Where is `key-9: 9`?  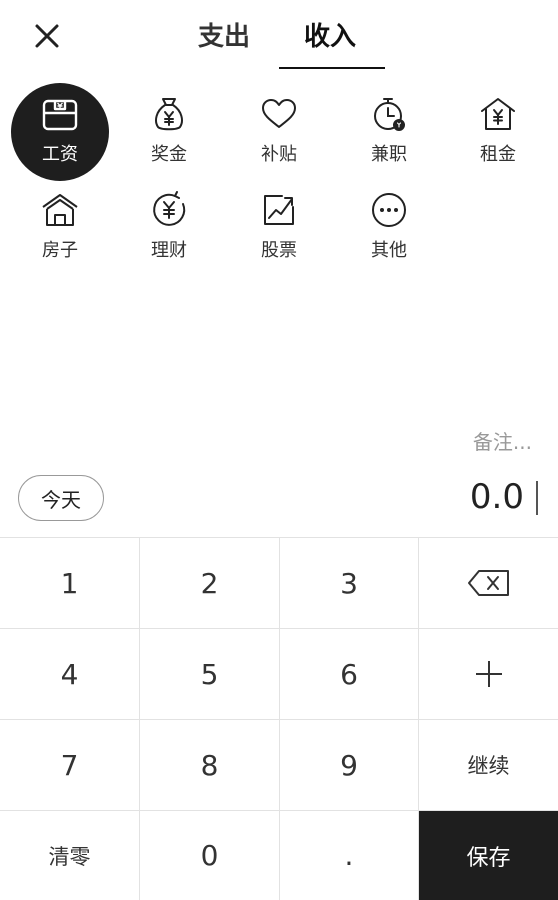 key-9: 9 is located at coordinates (349, 765).